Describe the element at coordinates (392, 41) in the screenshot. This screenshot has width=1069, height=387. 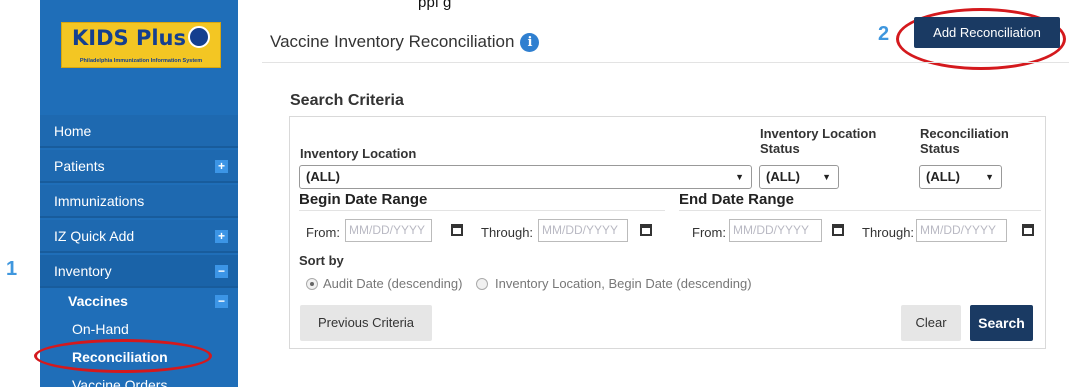
I see `page-title-text: Vaccine Inventory Reconciliation` at that location.